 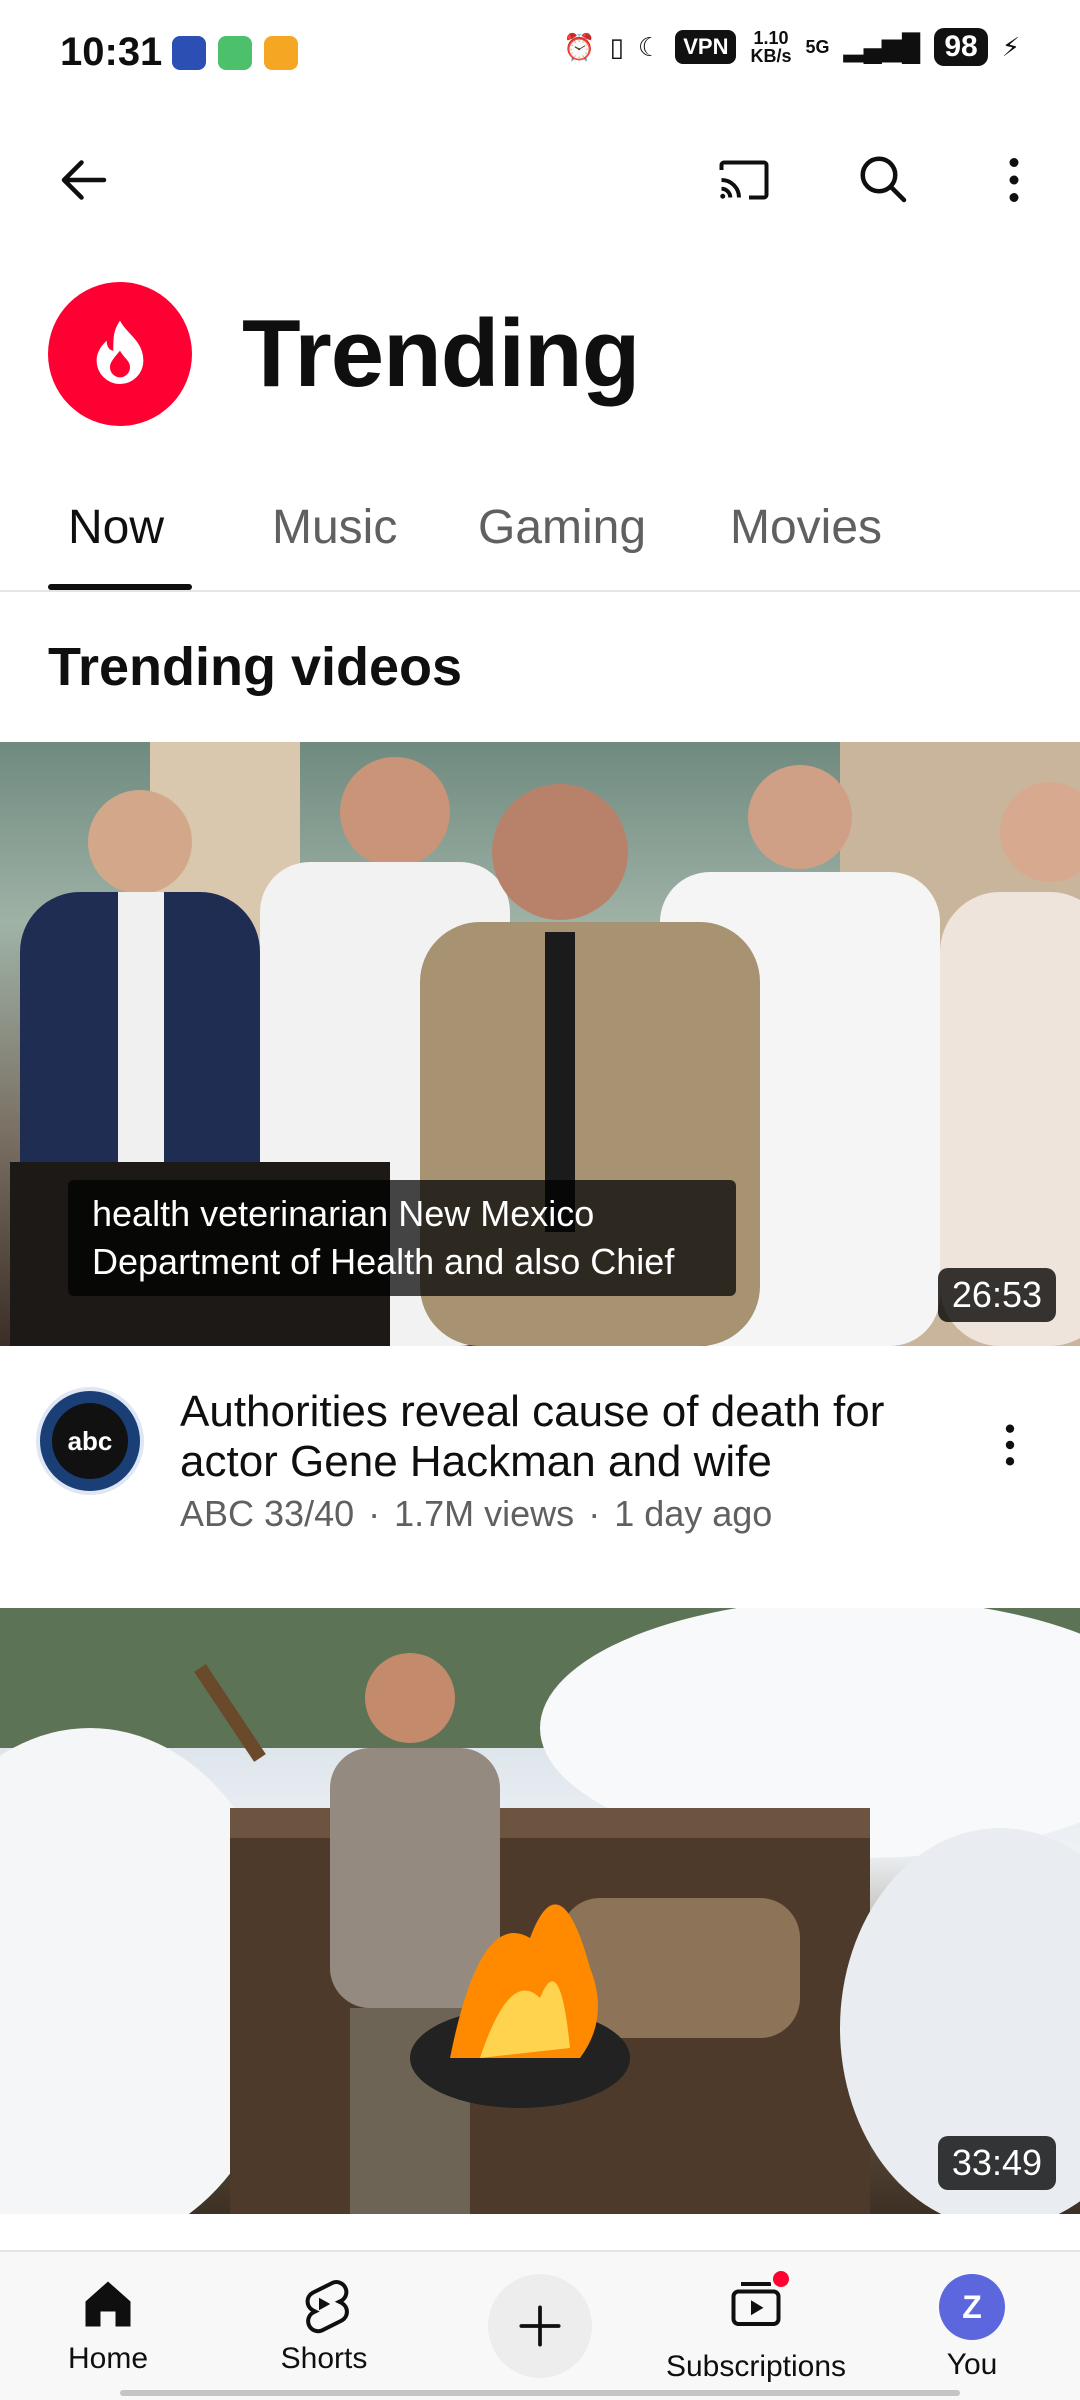 I want to click on channel-name: ABC 33/40, so click(x=267, y=1514).